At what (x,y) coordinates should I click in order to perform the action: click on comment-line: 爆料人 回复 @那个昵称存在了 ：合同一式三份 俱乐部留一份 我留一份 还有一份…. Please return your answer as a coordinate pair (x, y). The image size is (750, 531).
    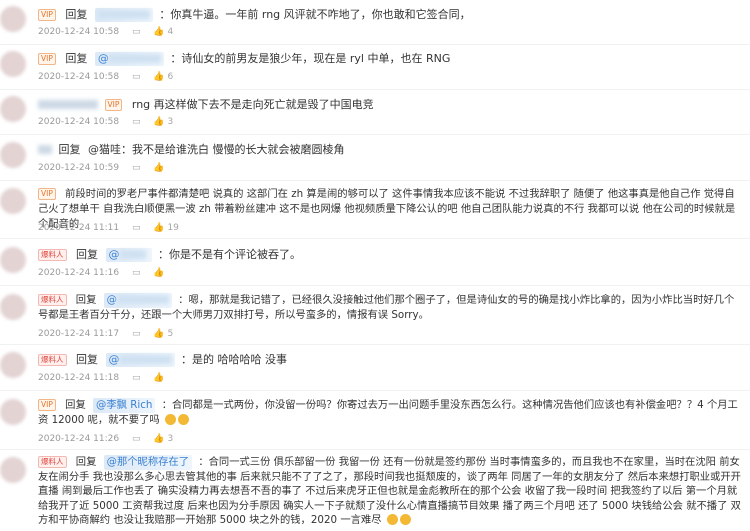
    Looking at the image, I should click on (390, 491).